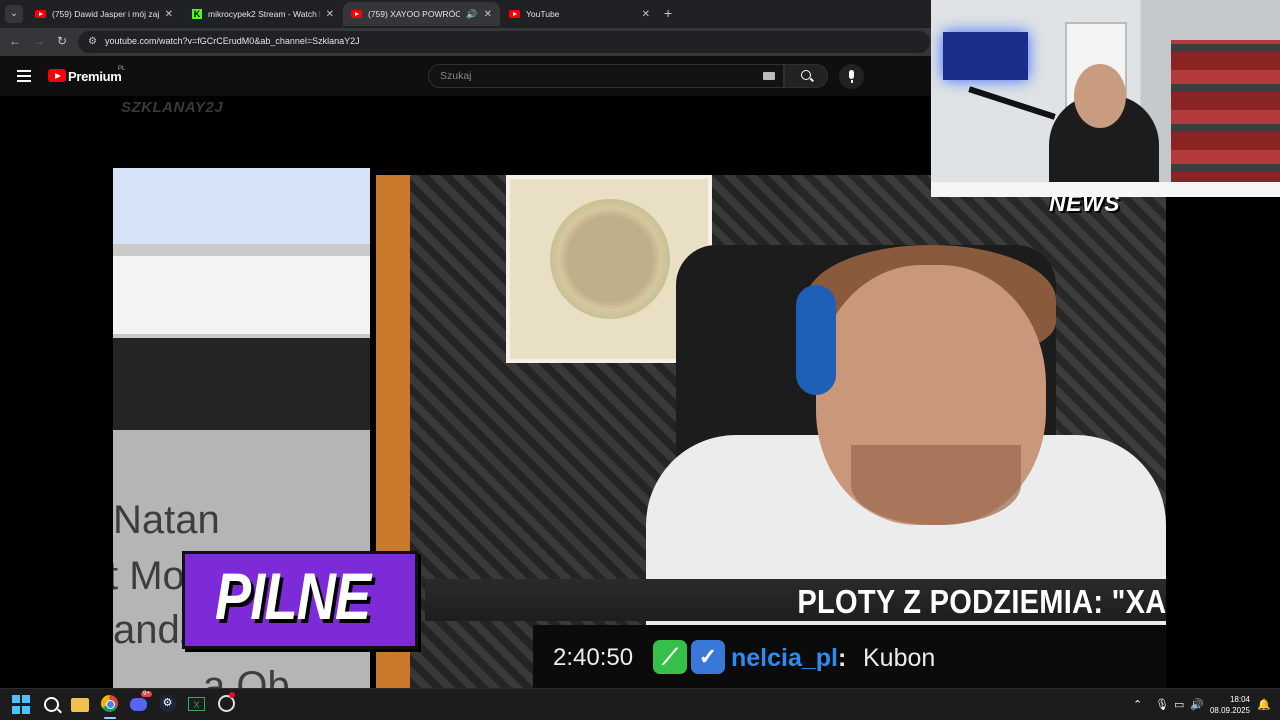 The image size is (1280, 720). What do you see at coordinates (241, 384) in the screenshot?
I see `panel-dark-area` at bounding box center [241, 384].